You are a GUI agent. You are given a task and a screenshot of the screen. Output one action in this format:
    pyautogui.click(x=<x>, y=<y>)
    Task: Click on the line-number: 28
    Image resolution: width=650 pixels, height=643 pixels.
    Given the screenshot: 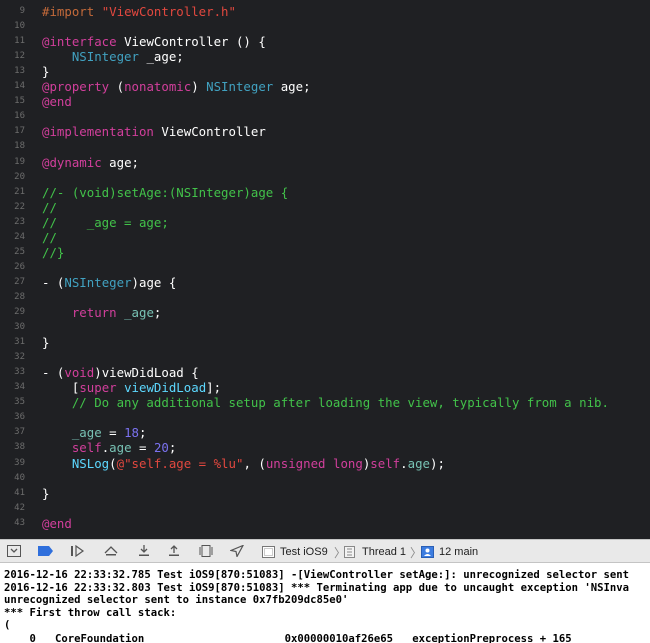 What is the action you would take?
    pyautogui.click(x=19, y=296)
    